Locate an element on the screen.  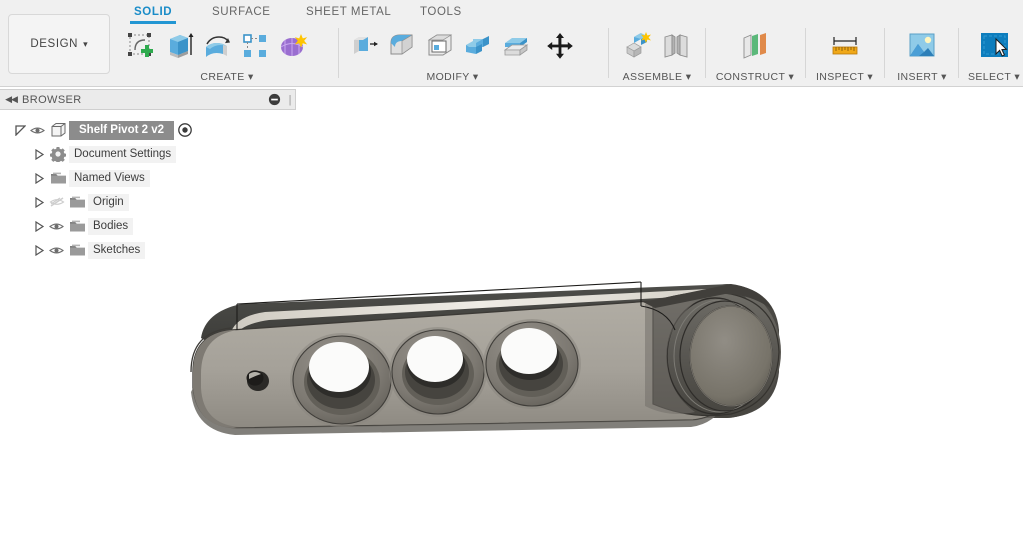
create-sketch-button is located at coordinates (141, 46).